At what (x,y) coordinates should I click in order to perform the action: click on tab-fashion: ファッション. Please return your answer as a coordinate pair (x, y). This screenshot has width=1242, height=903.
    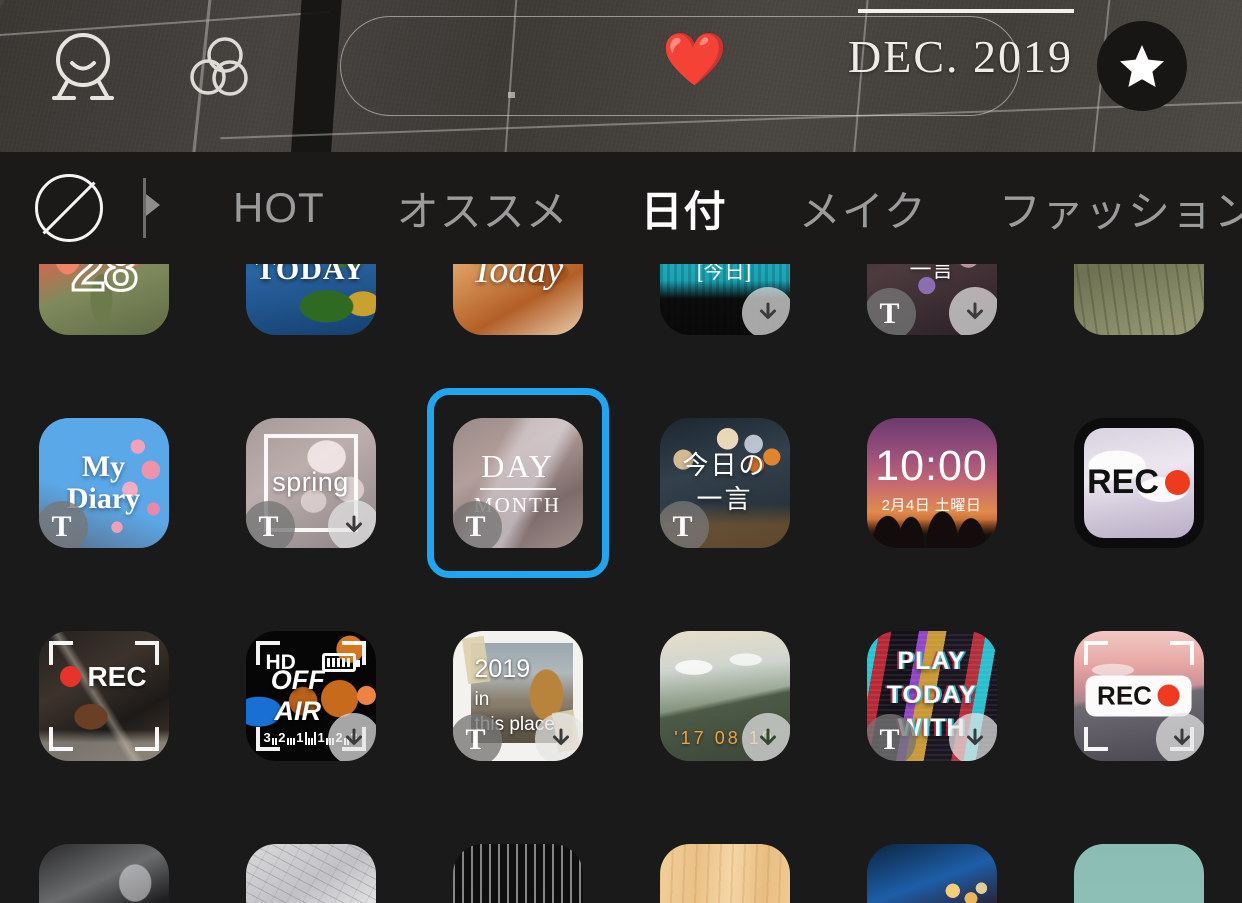
    Looking at the image, I should click on (1120, 208).